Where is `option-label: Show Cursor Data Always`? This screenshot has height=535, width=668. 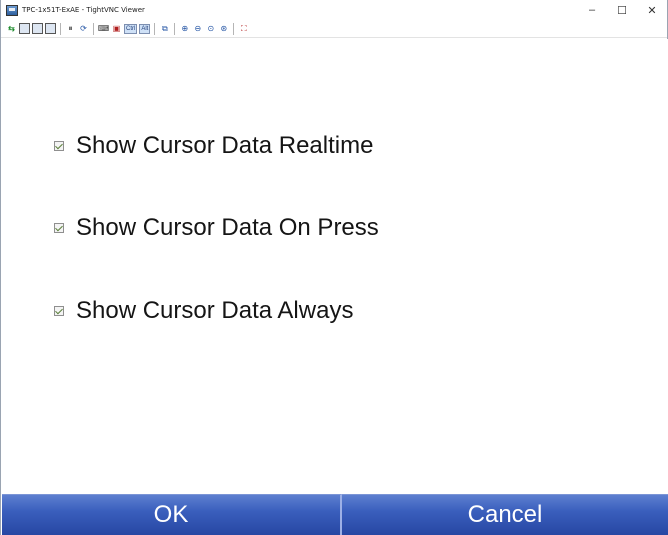 option-label: Show Cursor Data Always is located at coordinates (215, 310).